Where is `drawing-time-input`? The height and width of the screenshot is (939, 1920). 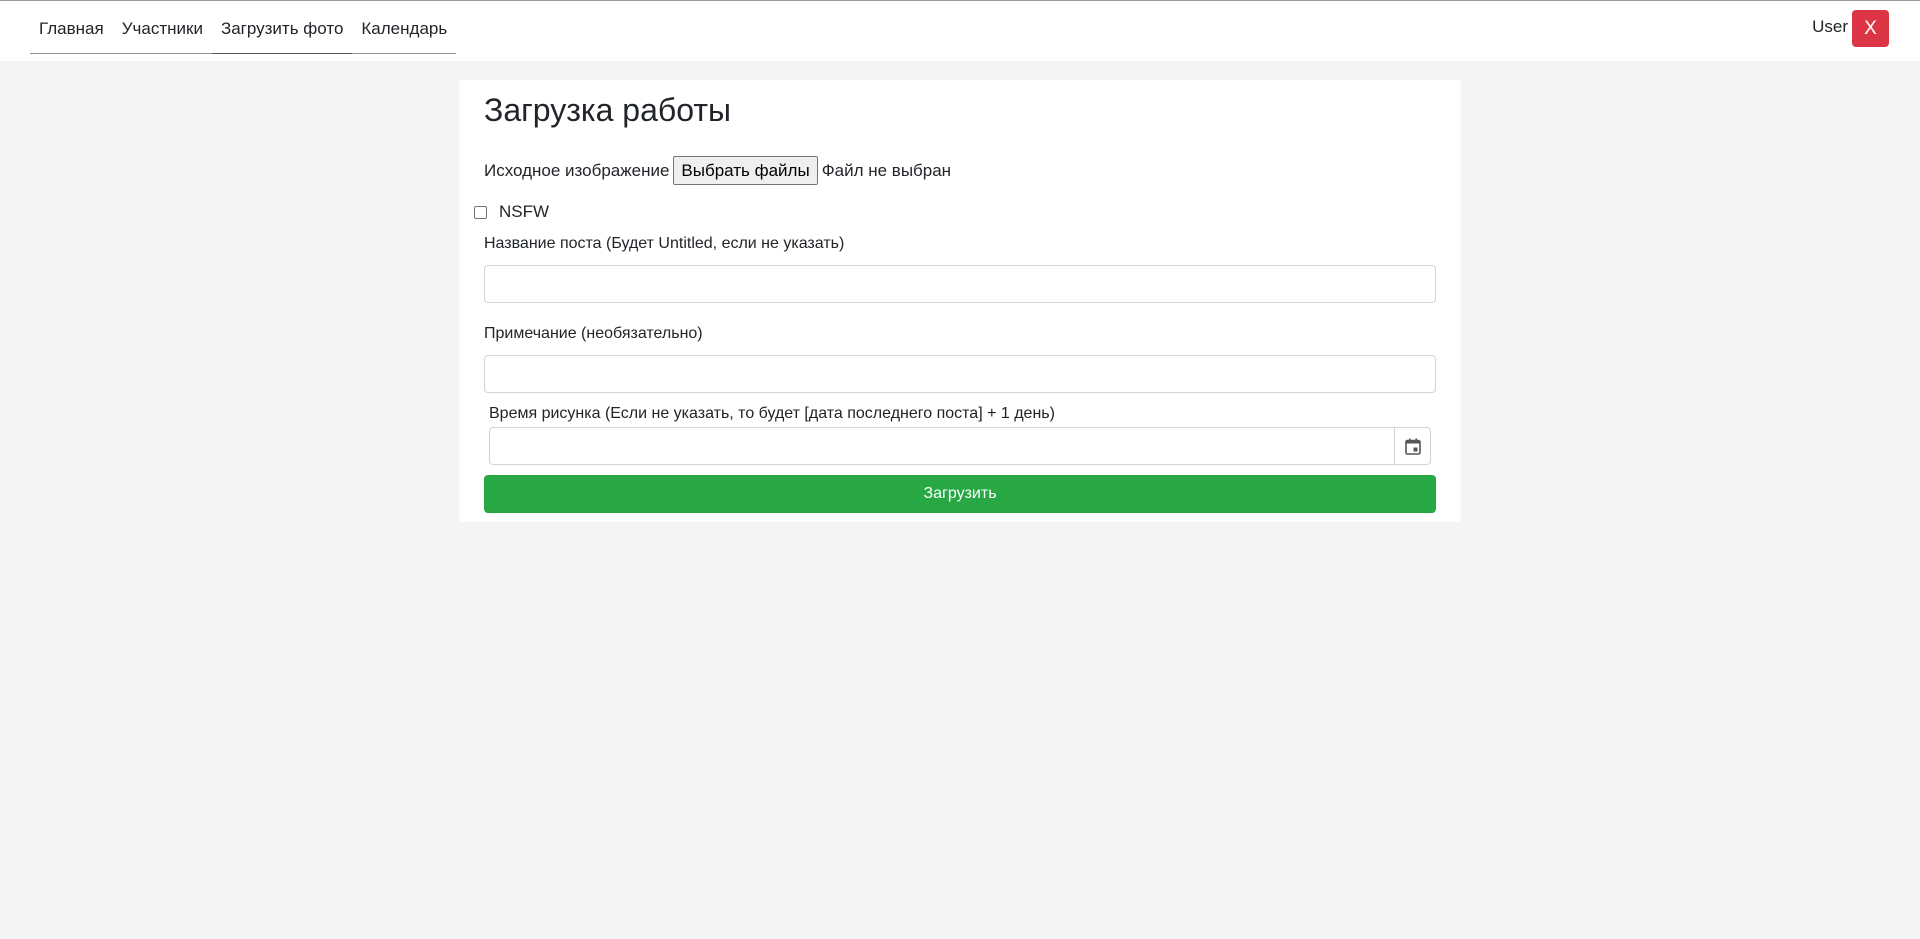
drawing-time-input is located at coordinates (942, 446).